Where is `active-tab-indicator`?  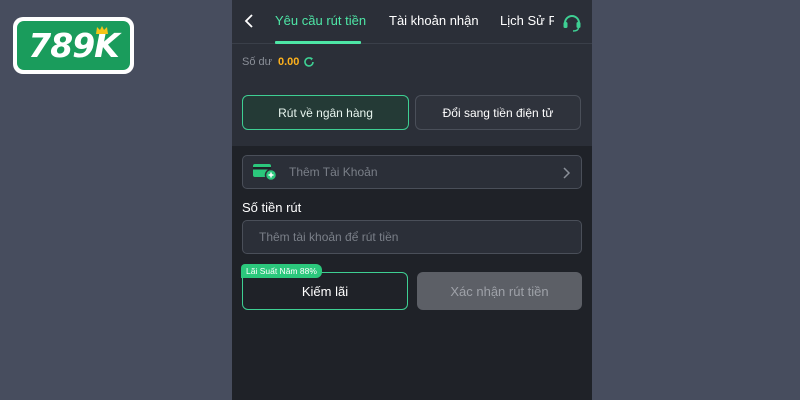
active-tab-indicator is located at coordinates (318, 42).